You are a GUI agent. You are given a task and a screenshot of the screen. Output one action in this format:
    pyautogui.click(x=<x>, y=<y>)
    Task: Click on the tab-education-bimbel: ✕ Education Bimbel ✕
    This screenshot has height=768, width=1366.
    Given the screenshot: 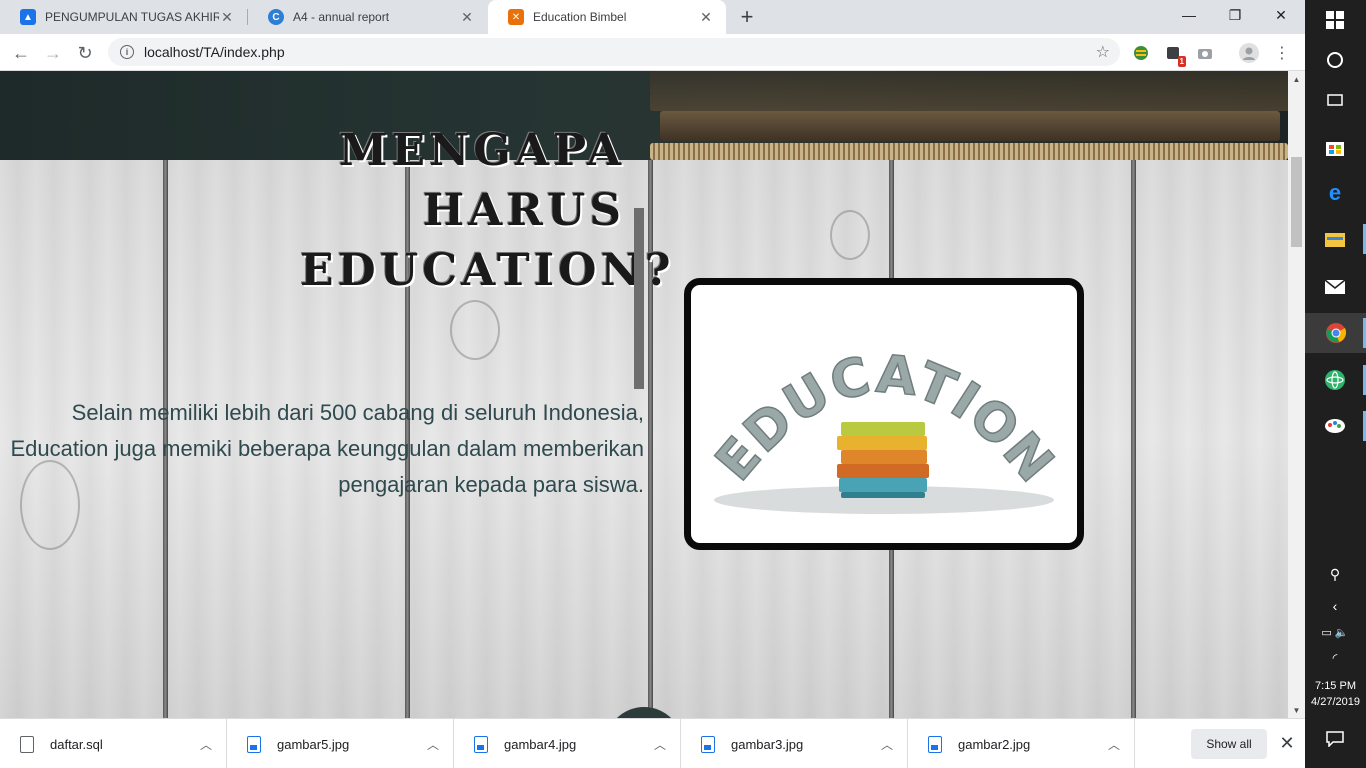 What is the action you would take?
    pyautogui.click(x=607, y=17)
    